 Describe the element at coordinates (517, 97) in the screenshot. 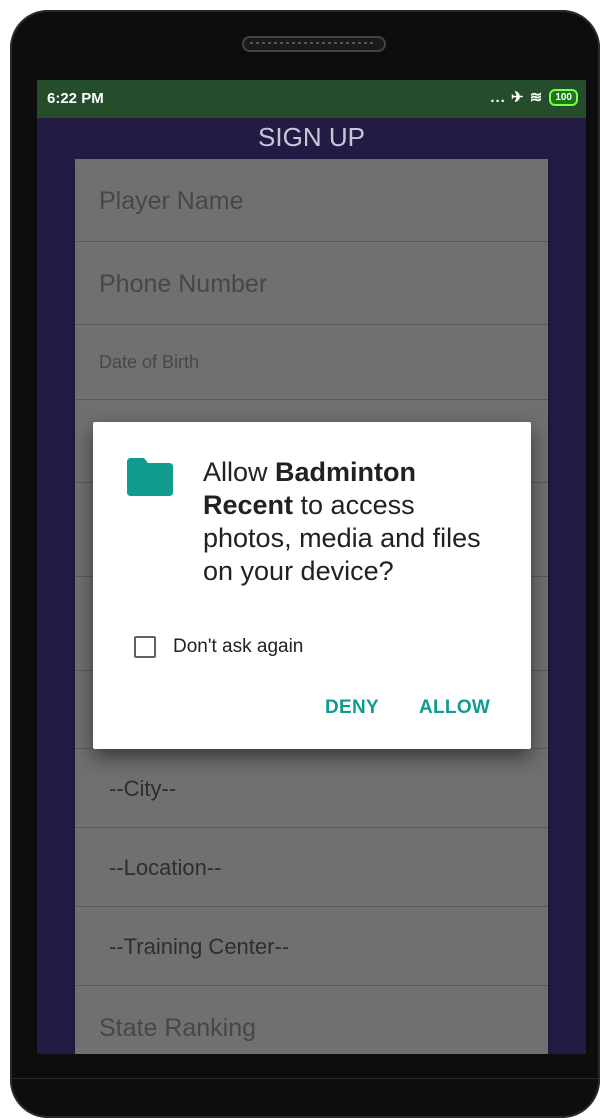

I see `status-icons-glyphs: ... ✈ ≋` at that location.